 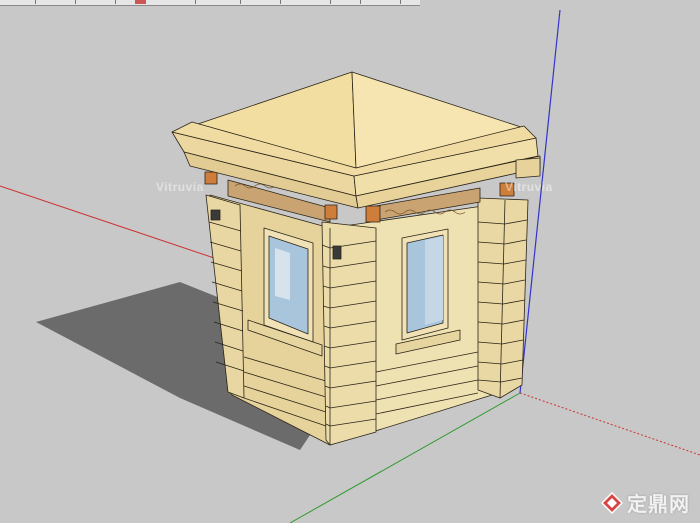 I want to click on red-axis-hidden, so click(x=609, y=424).